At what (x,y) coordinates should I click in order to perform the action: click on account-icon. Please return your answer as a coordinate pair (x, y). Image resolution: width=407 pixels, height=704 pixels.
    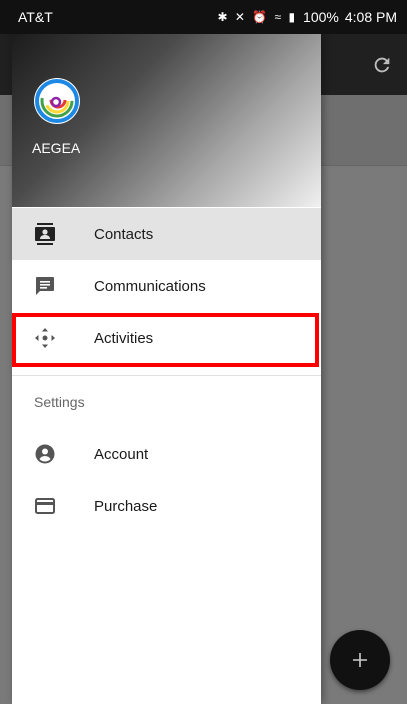
    Looking at the image, I should click on (45, 454).